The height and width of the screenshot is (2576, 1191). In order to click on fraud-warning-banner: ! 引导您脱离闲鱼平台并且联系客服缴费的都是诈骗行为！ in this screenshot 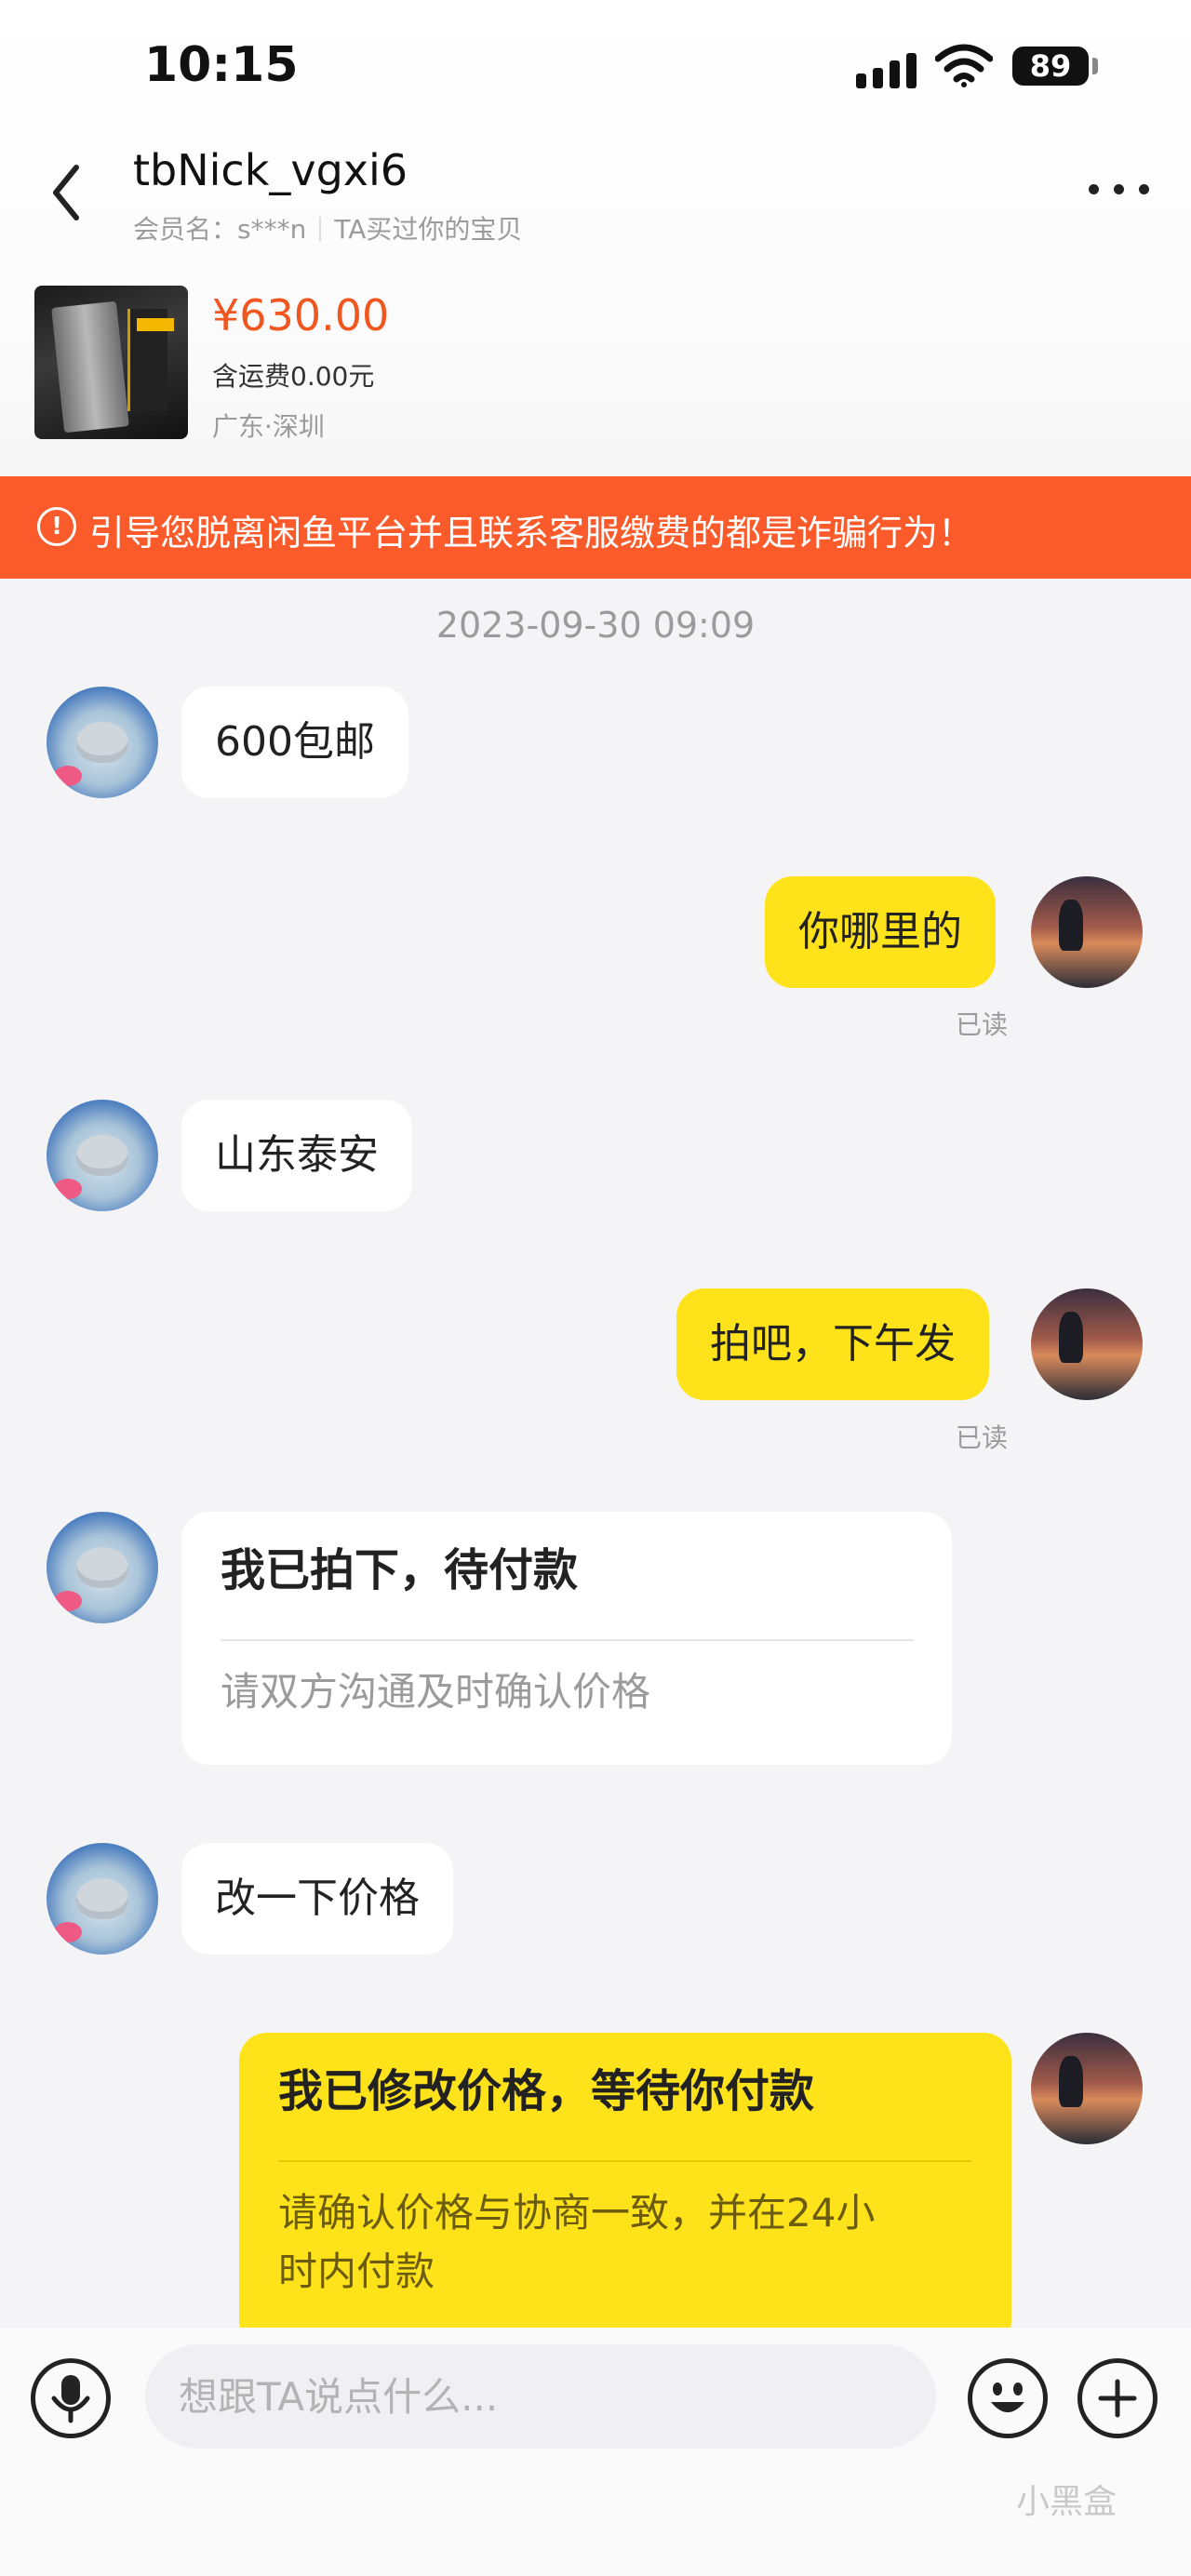, I will do `click(595, 527)`.